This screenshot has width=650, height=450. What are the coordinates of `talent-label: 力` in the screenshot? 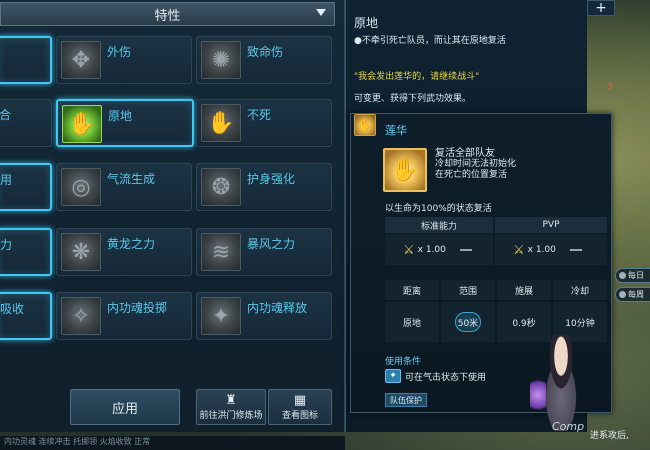 It's located at (6, 245).